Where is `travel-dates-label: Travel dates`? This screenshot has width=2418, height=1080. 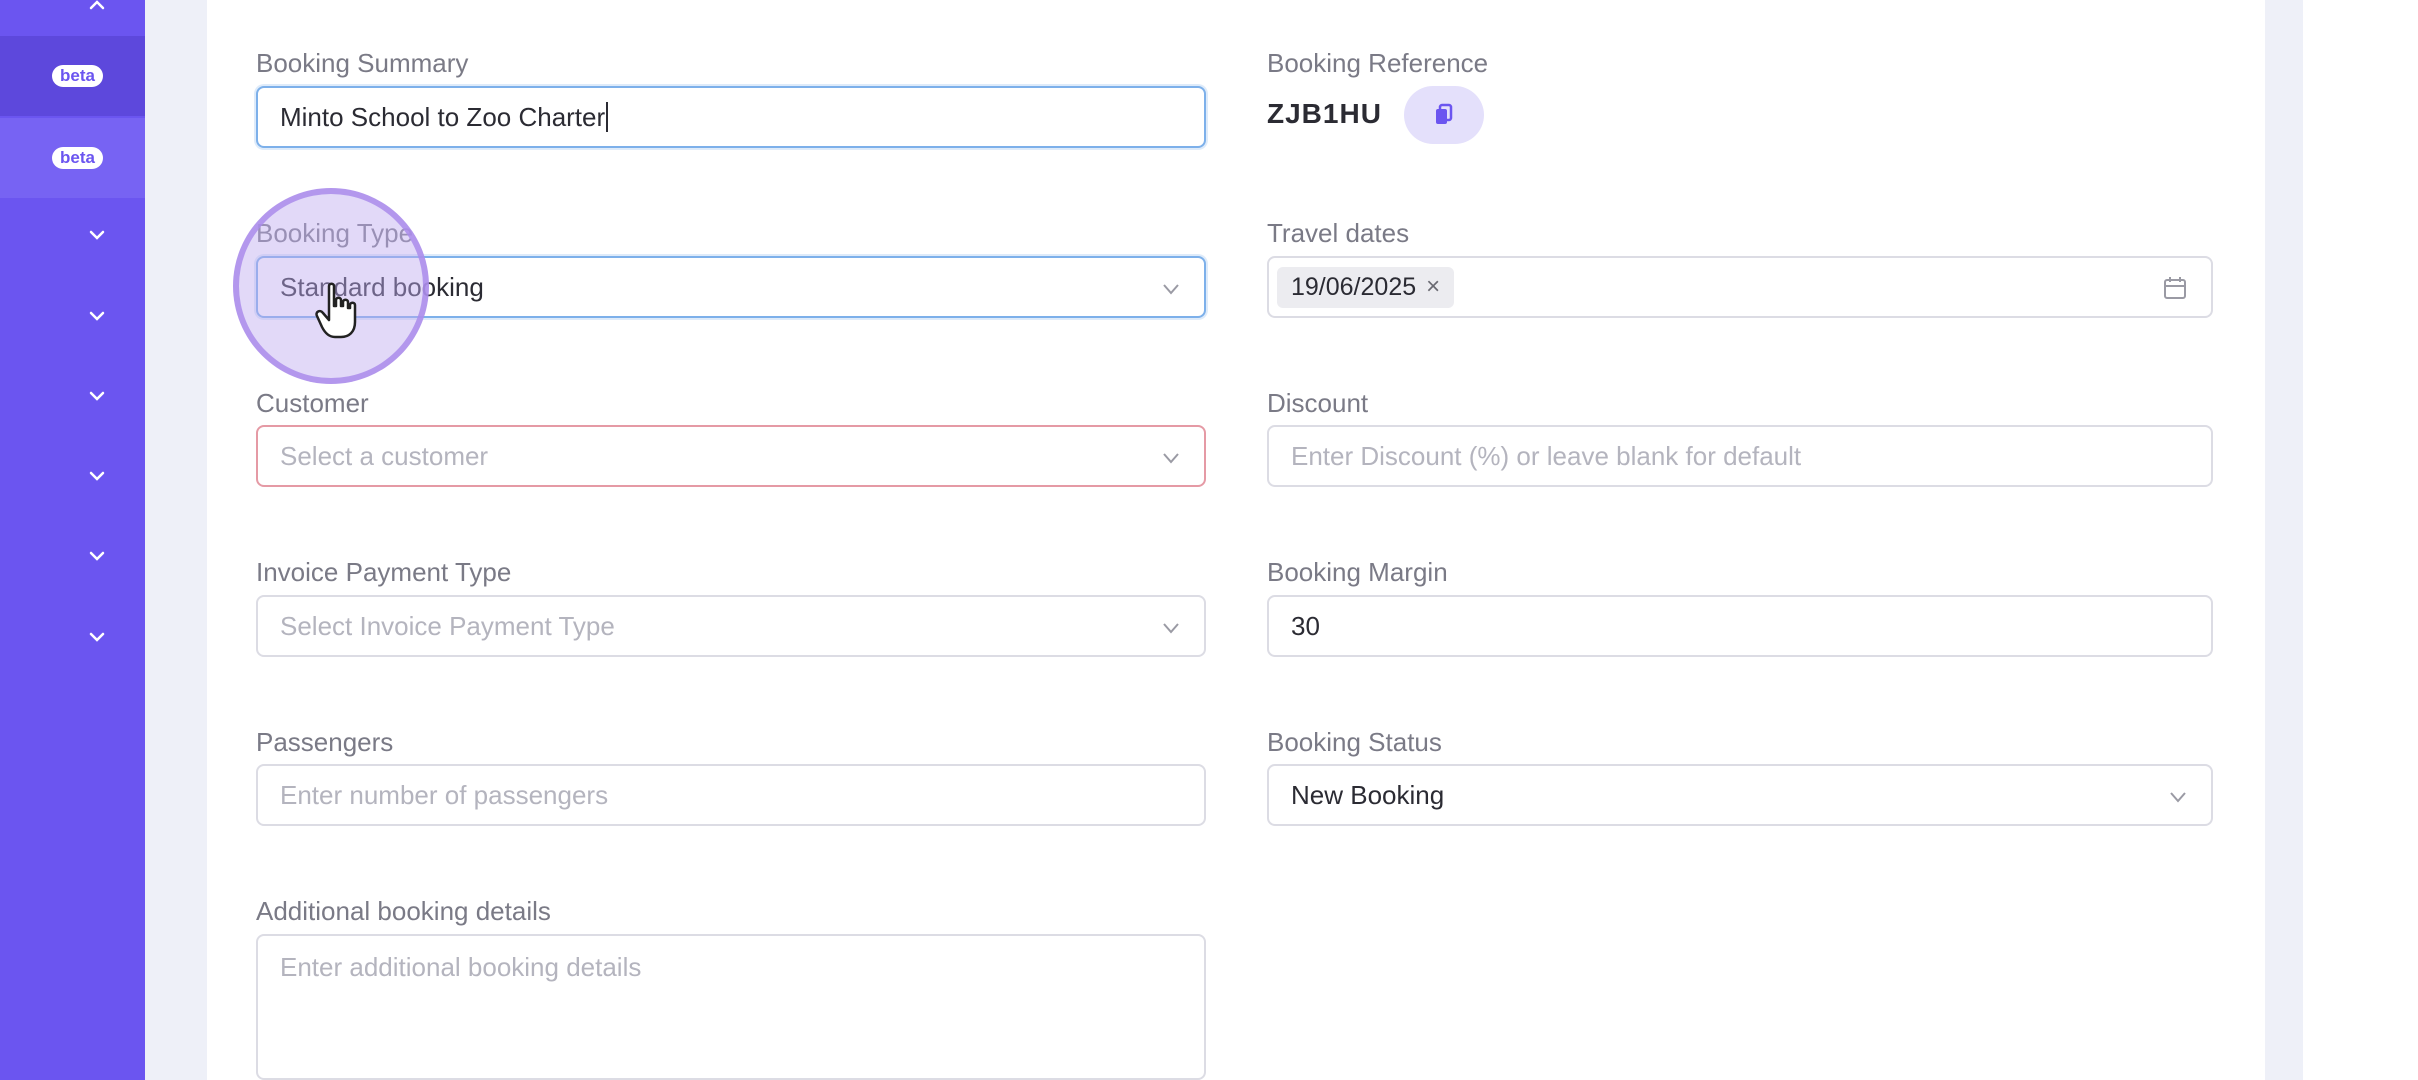 travel-dates-label: Travel dates is located at coordinates (1338, 233).